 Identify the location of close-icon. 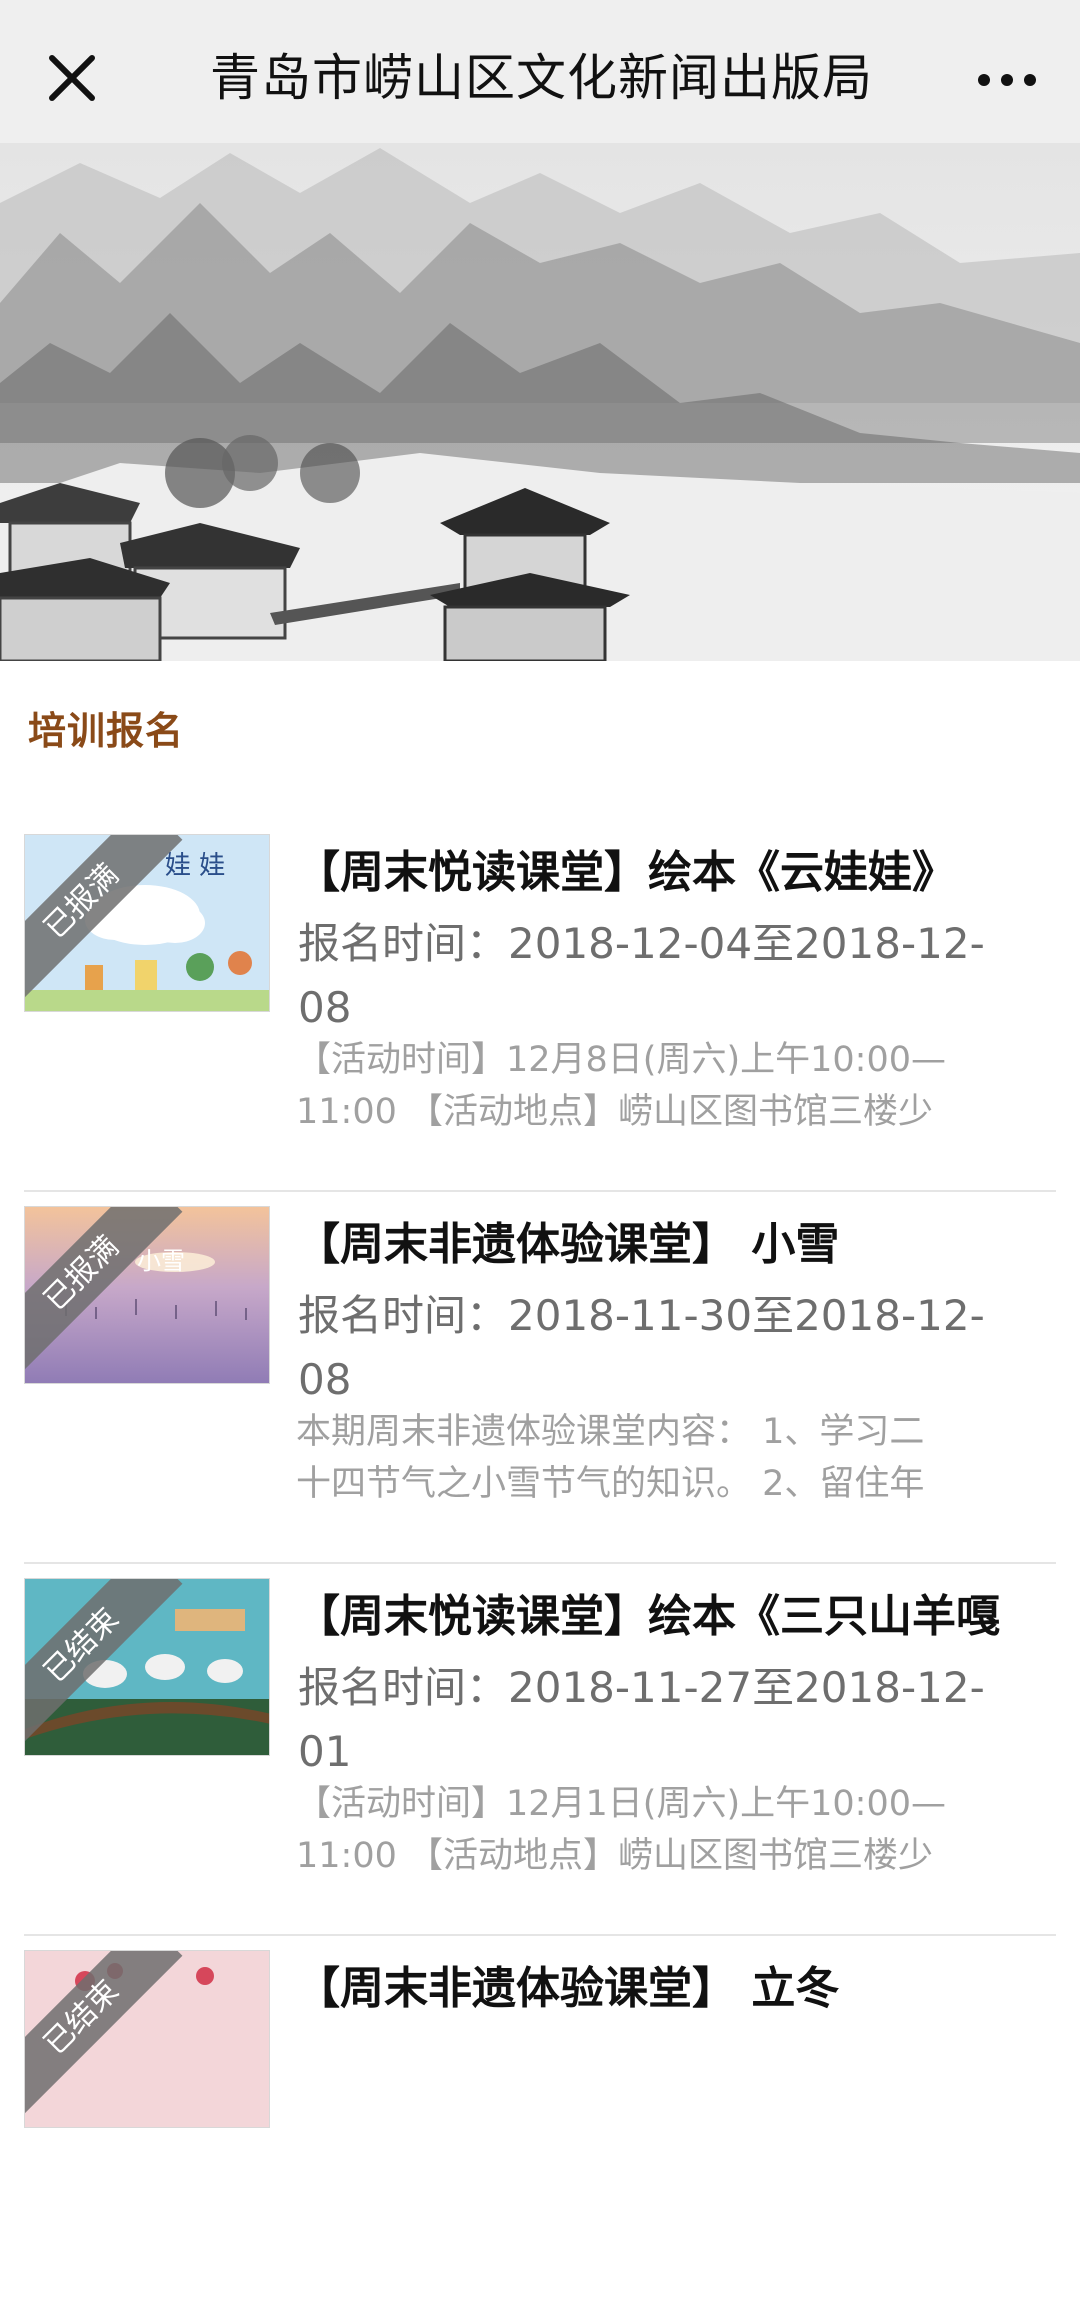
(72, 78).